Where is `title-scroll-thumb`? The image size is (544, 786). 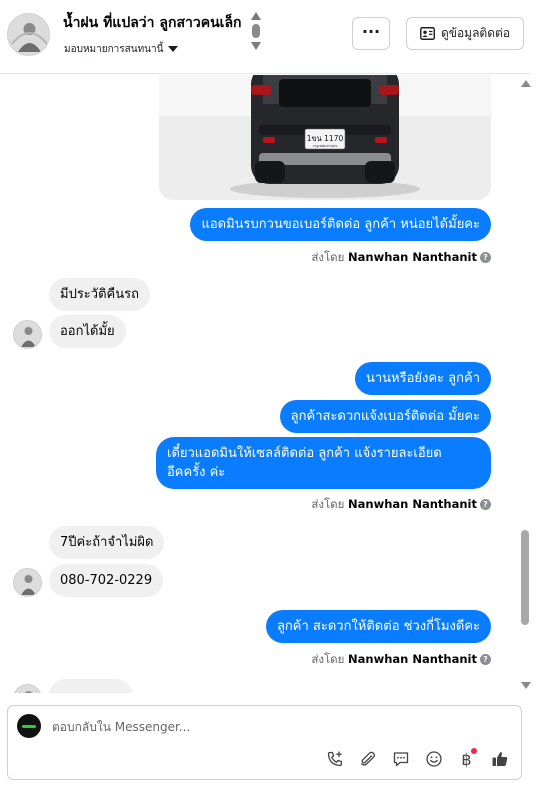
title-scroll-thumb is located at coordinates (256, 31).